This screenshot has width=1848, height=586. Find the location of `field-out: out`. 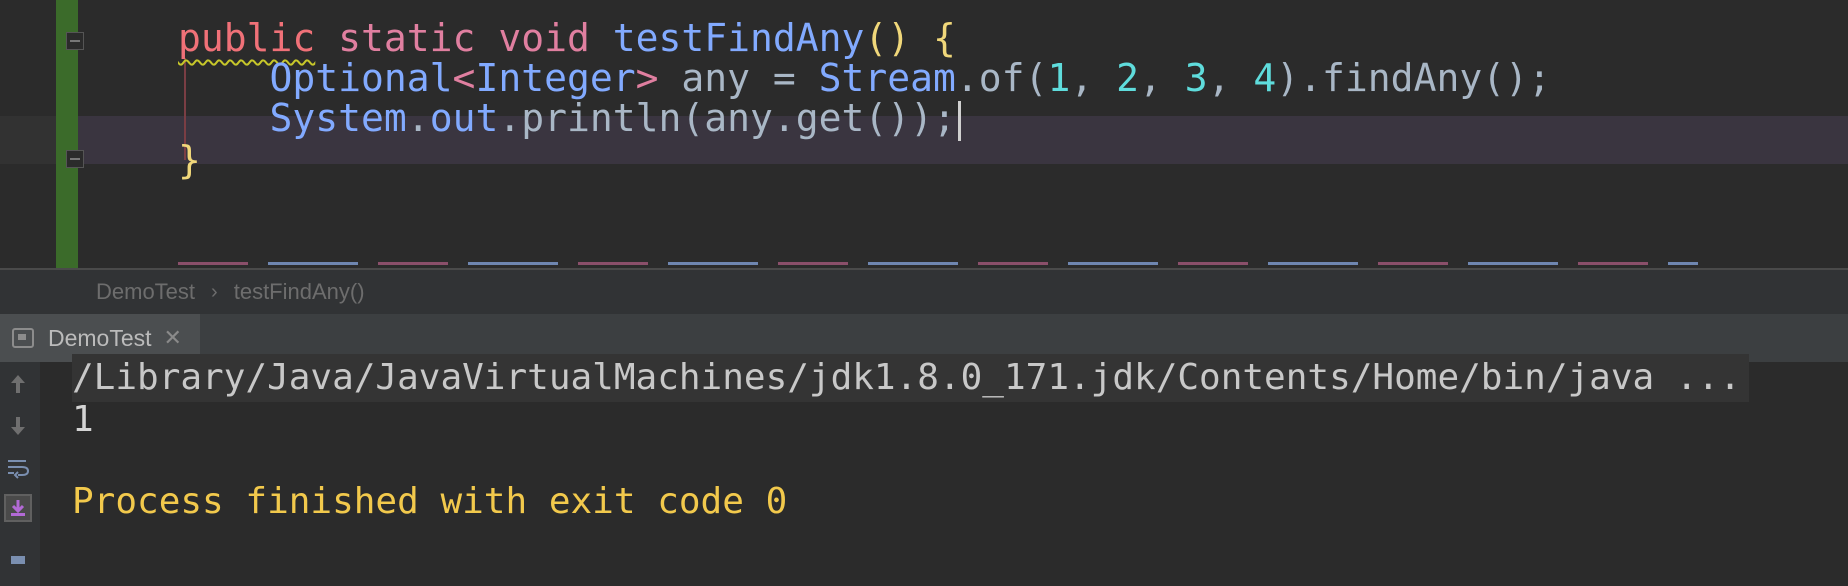

field-out: out is located at coordinates (464, 118).